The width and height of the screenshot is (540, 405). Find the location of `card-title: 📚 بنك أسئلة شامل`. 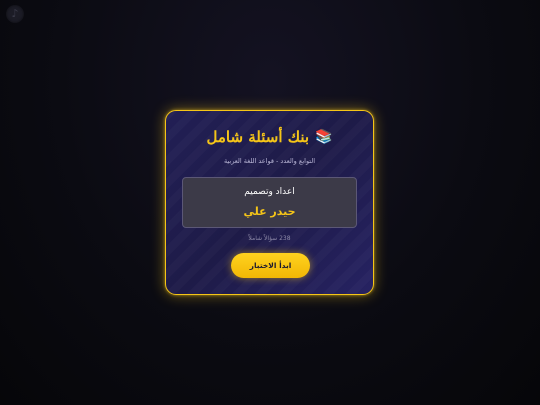

card-title: 📚 بنك أسئلة شامل is located at coordinates (269, 137).